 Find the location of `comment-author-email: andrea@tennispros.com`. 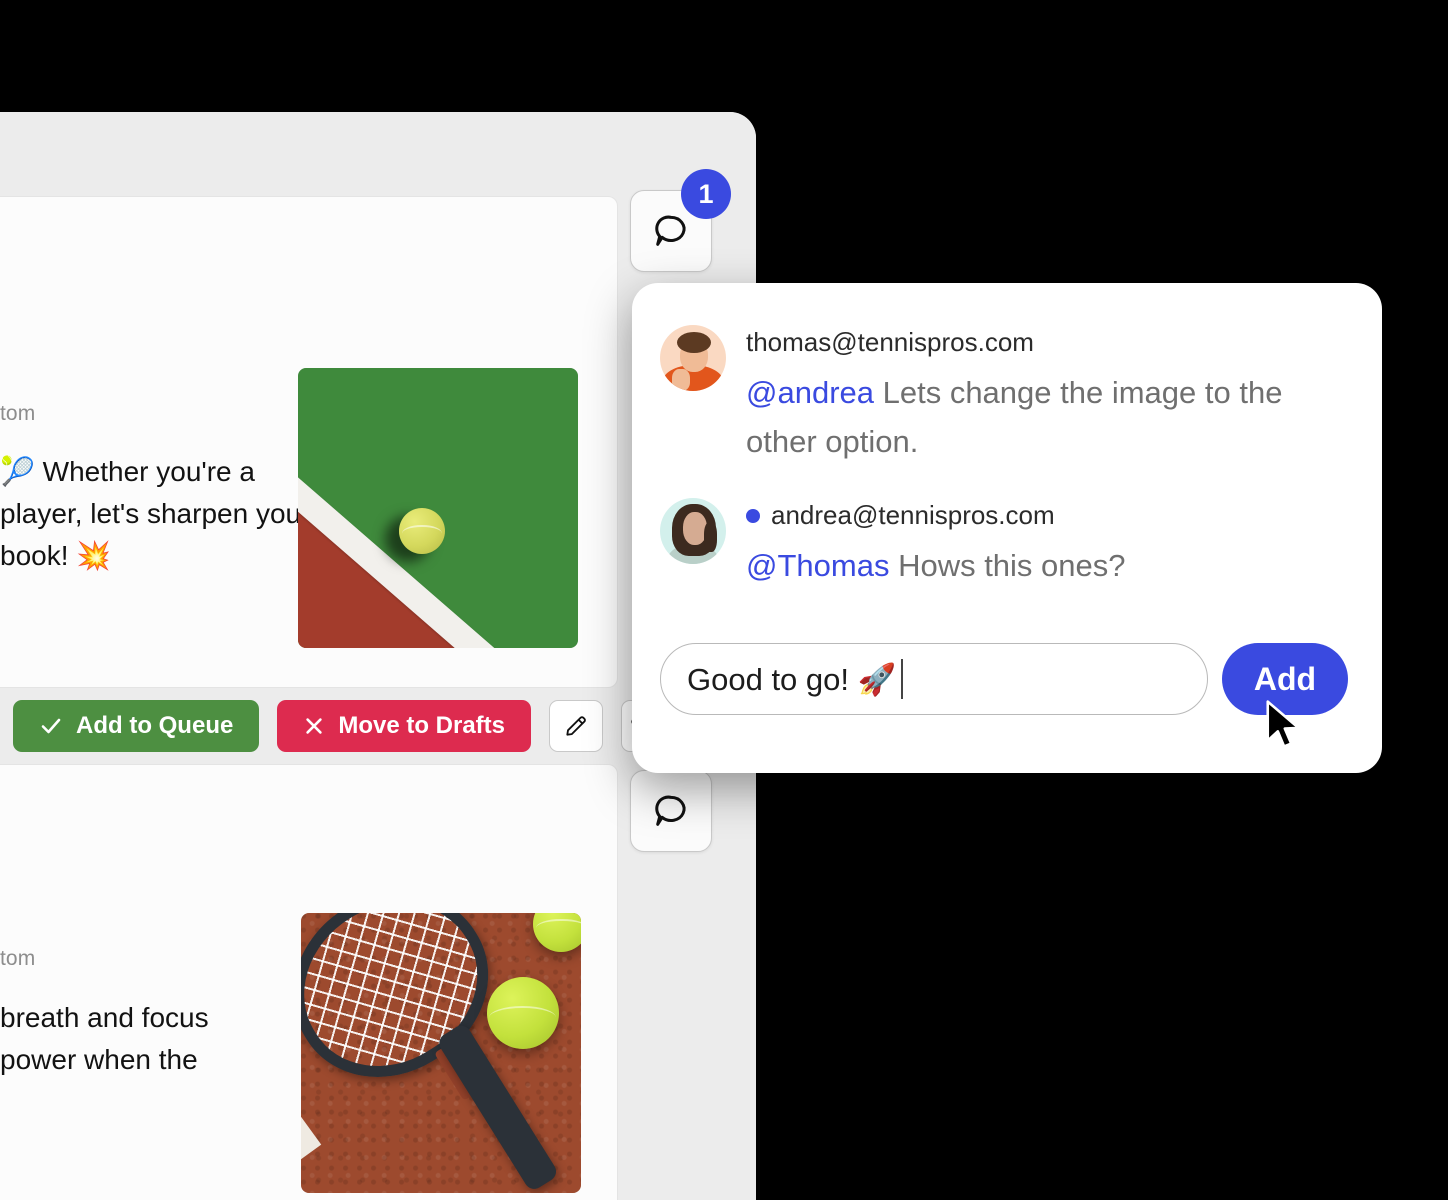

comment-author-email: andrea@tennispros.com is located at coordinates (1044, 515).